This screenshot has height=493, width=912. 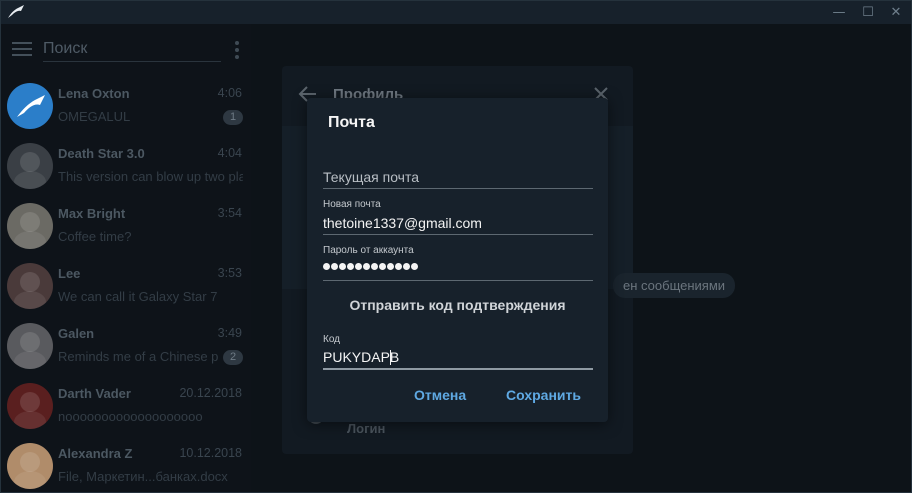 What do you see at coordinates (94, 93) in the screenshot?
I see `chat-name: Lena Oxton` at bounding box center [94, 93].